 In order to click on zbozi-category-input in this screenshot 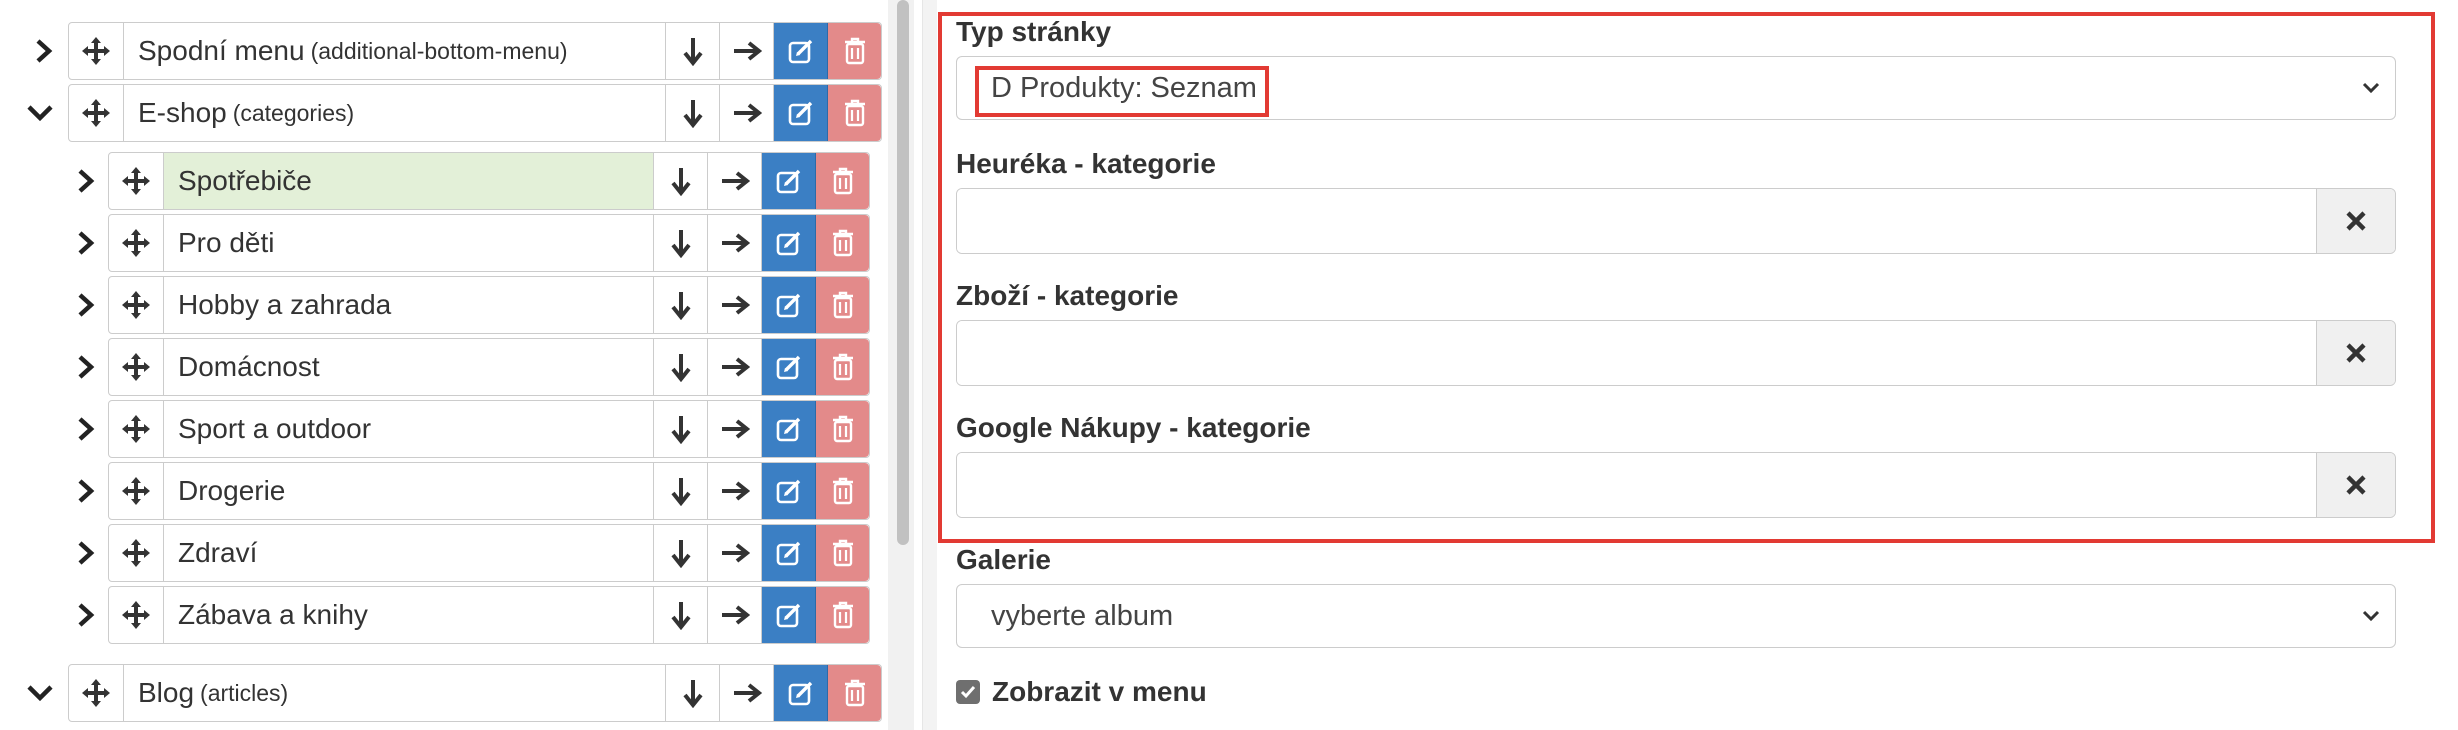, I will do `click(1637, 353)`.